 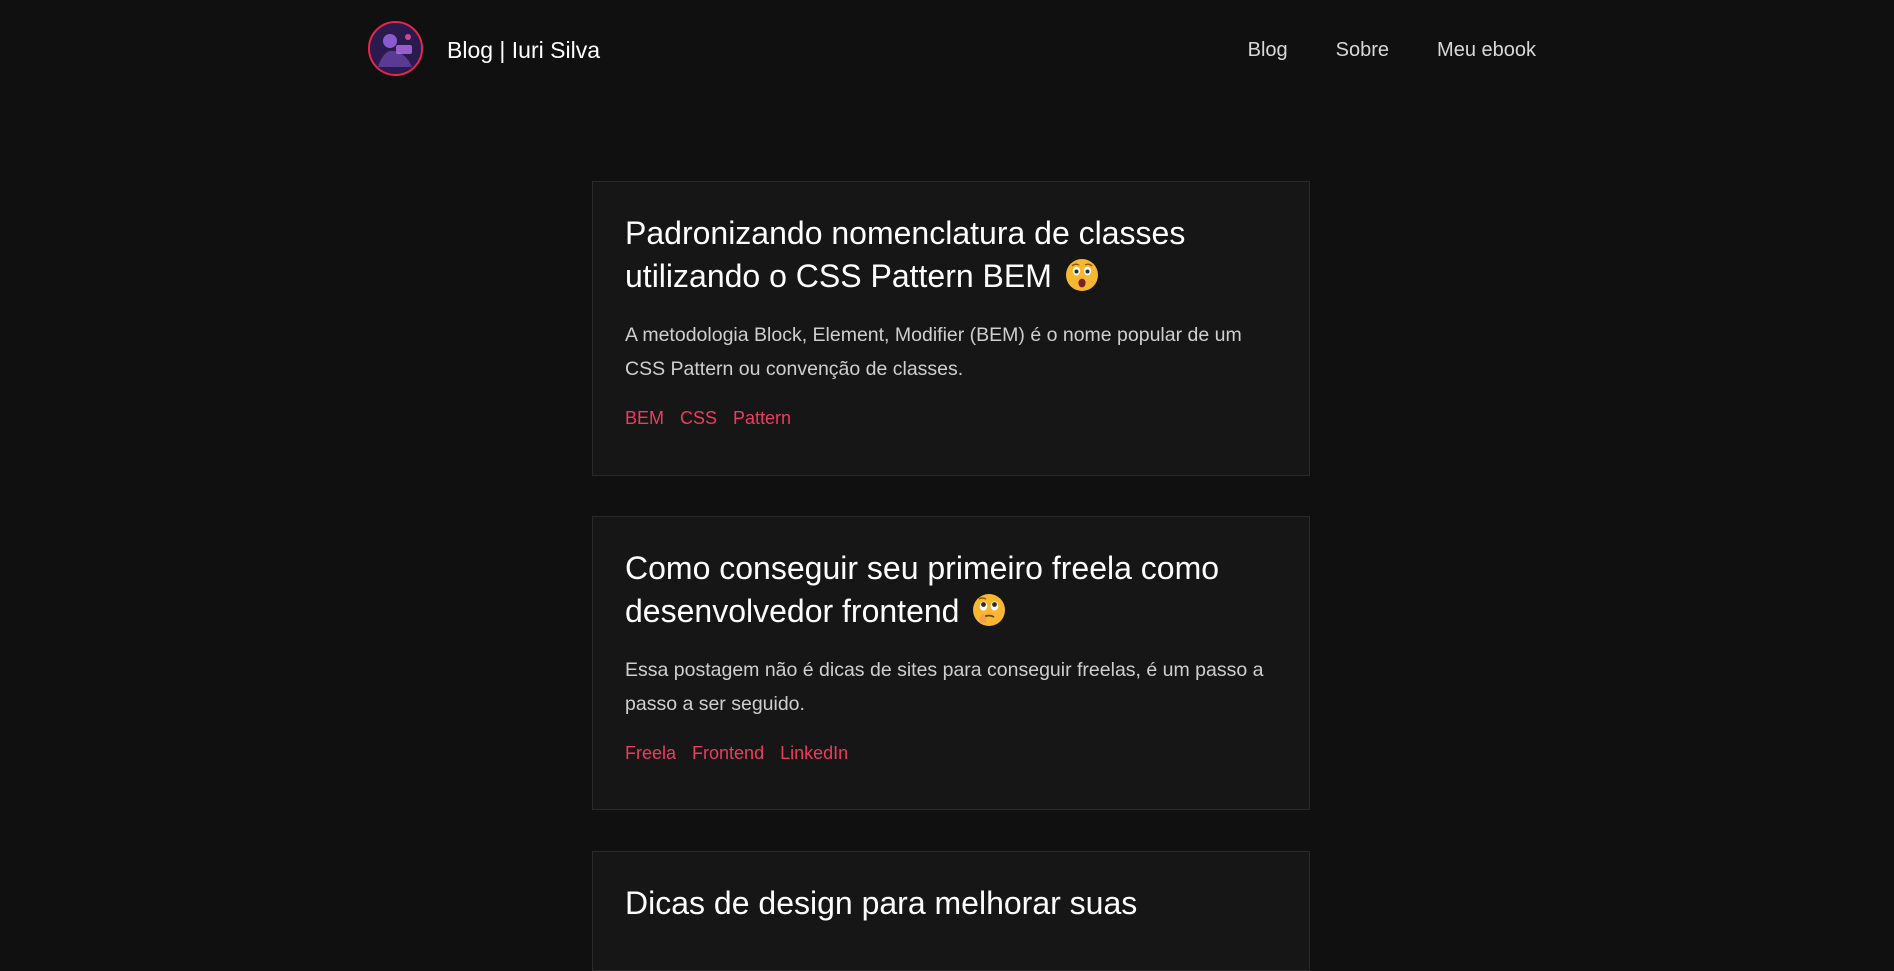 I want to click on tag-link: CSS, so click(x=698, y=418).